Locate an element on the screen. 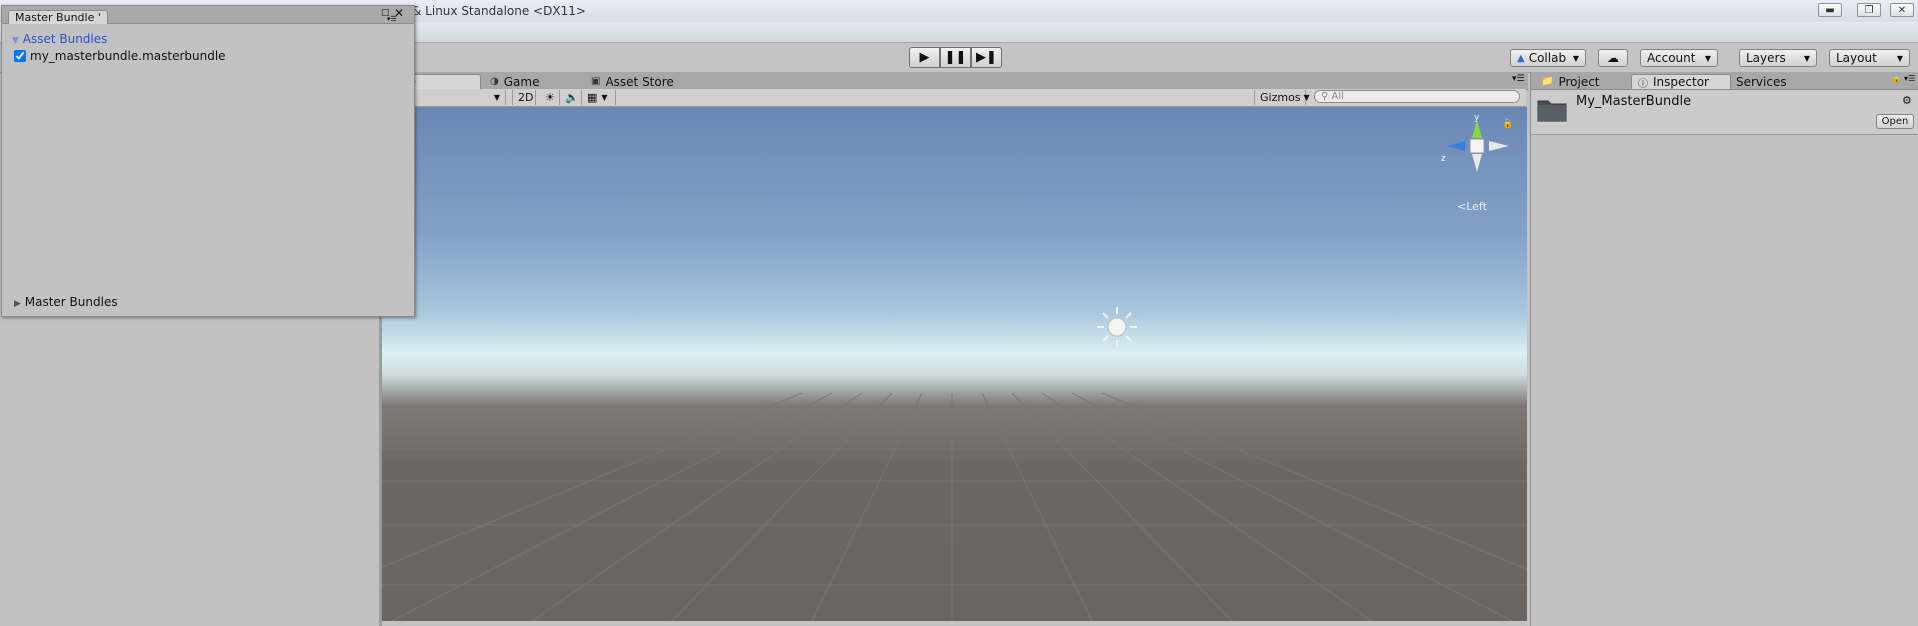 Image resolution: width=1918 pixels, height=626 pixels. toggle-2d-label: 2D is located at coordinates (526, 97).